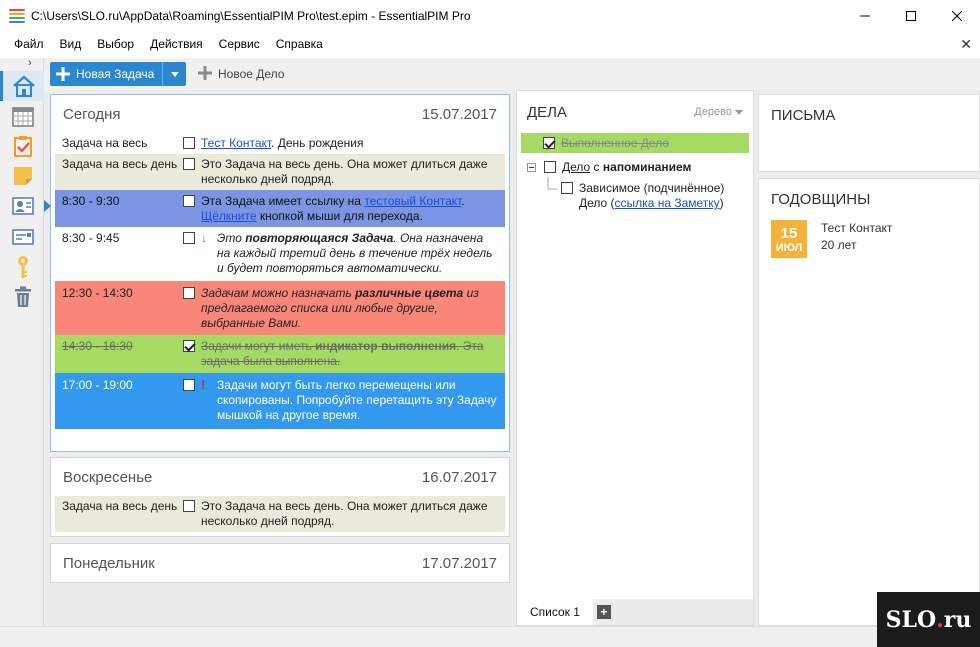 The width and height of the screenshot is (980, 647). I want to click on minimize-icon, so click(865, 15).